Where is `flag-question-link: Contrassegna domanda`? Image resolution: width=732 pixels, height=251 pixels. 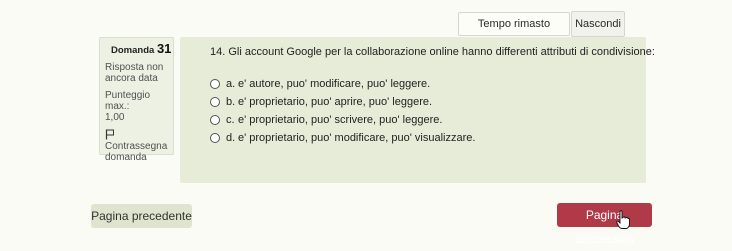
flag-question-link: Contrassegna domanda is located at coordinates (139, 152).